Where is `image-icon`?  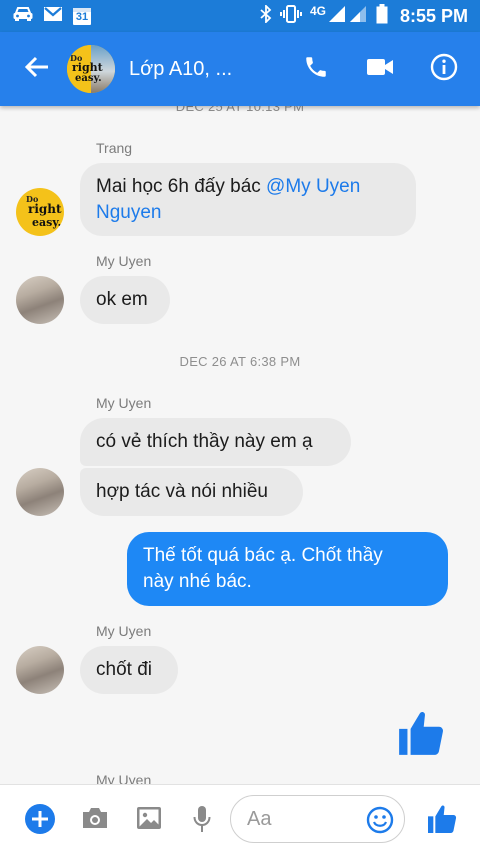
image-icon is located at coordinates (149, 820).